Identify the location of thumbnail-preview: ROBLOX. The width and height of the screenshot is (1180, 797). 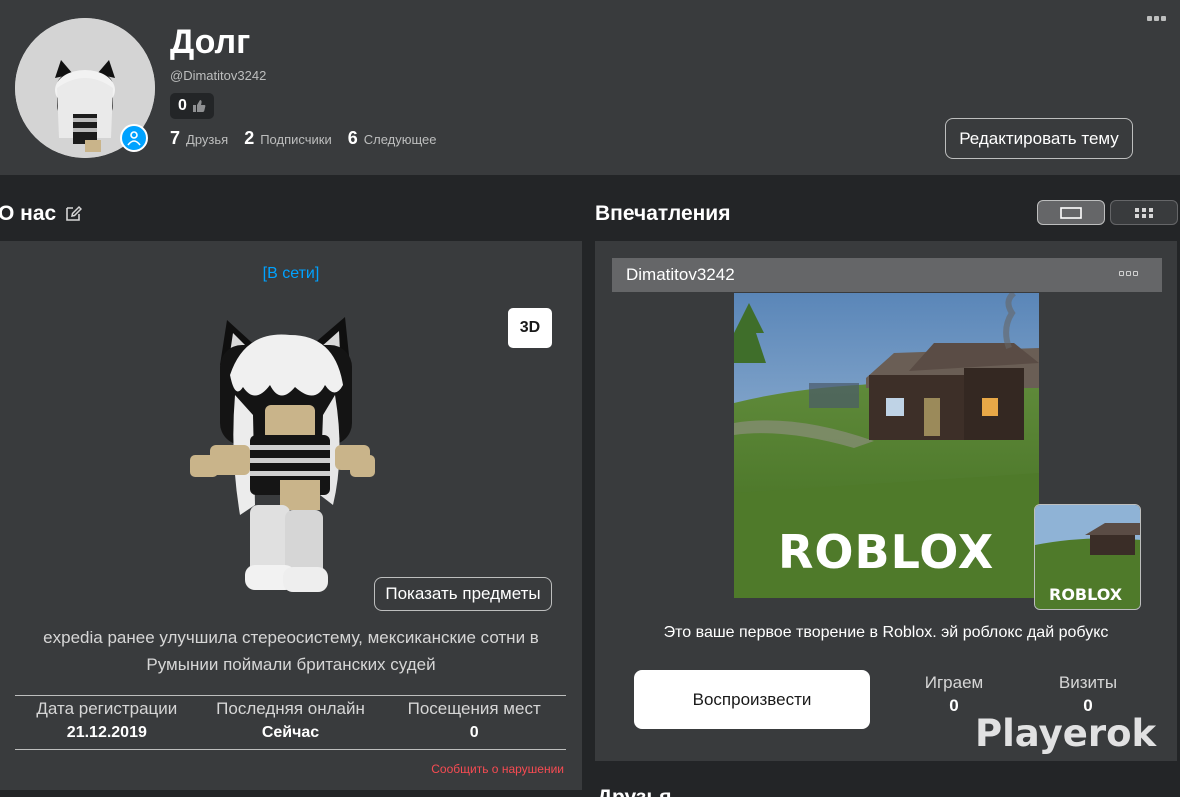
(1087, 557).